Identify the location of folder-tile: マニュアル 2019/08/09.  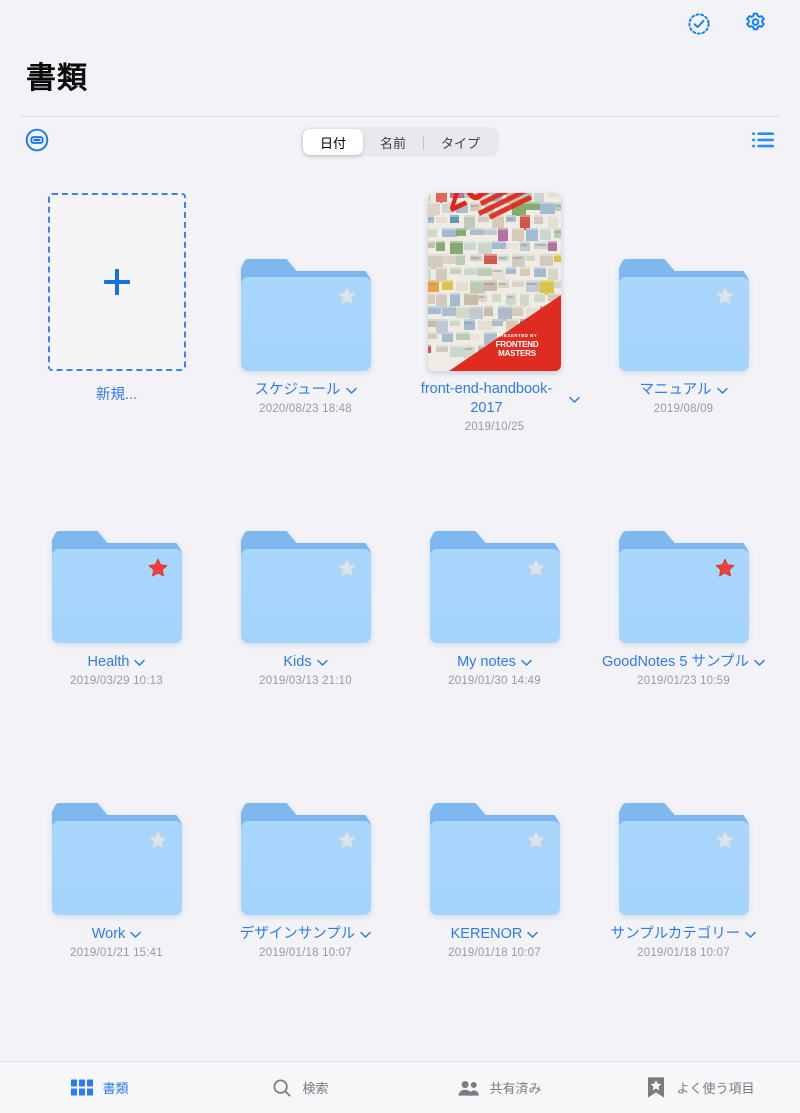
(683, 313).